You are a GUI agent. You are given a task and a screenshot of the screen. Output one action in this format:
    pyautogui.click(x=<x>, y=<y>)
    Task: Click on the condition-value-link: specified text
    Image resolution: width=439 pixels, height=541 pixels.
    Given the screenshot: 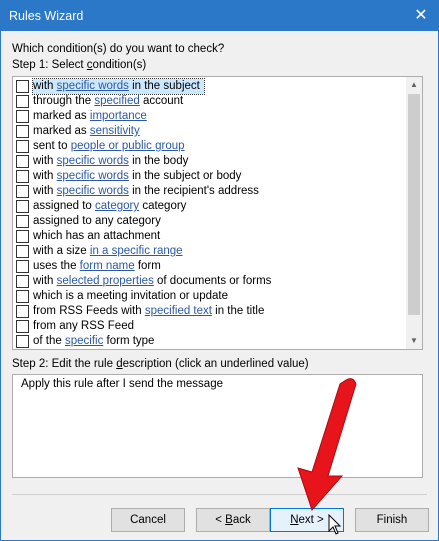 What is the action you would take?
    pyautogui.click(x=178, y=311)
    